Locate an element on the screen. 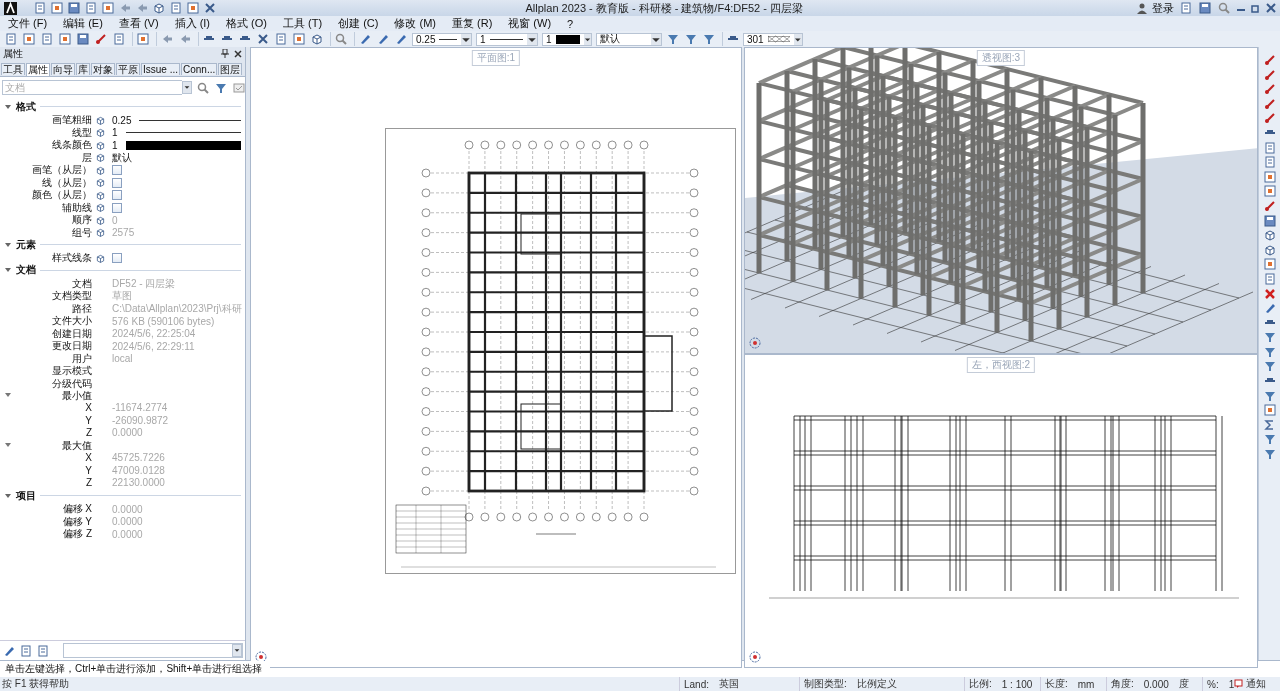 This screenshot has width=1280, height=691. user-icon is located at coordinates (1142, 8).